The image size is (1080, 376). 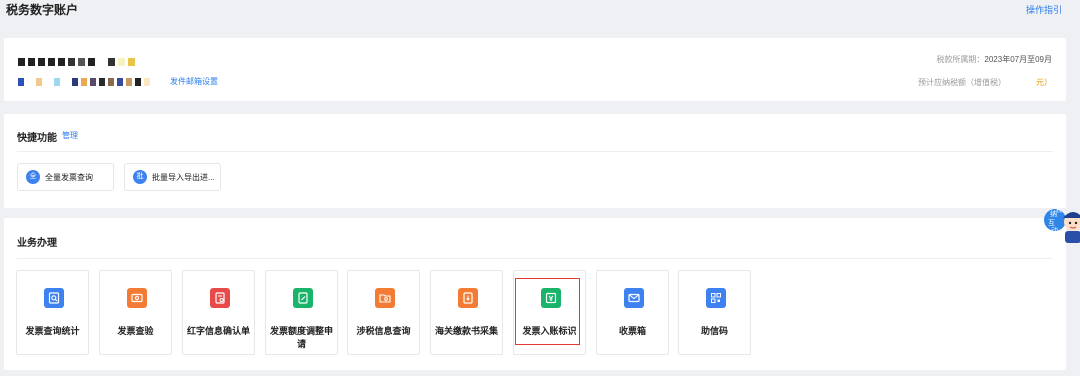 What do you see at coordinates (220, 298) in the screenshot?
I see `red-invoice-confirm-icon` at bounding box center [220, 298].